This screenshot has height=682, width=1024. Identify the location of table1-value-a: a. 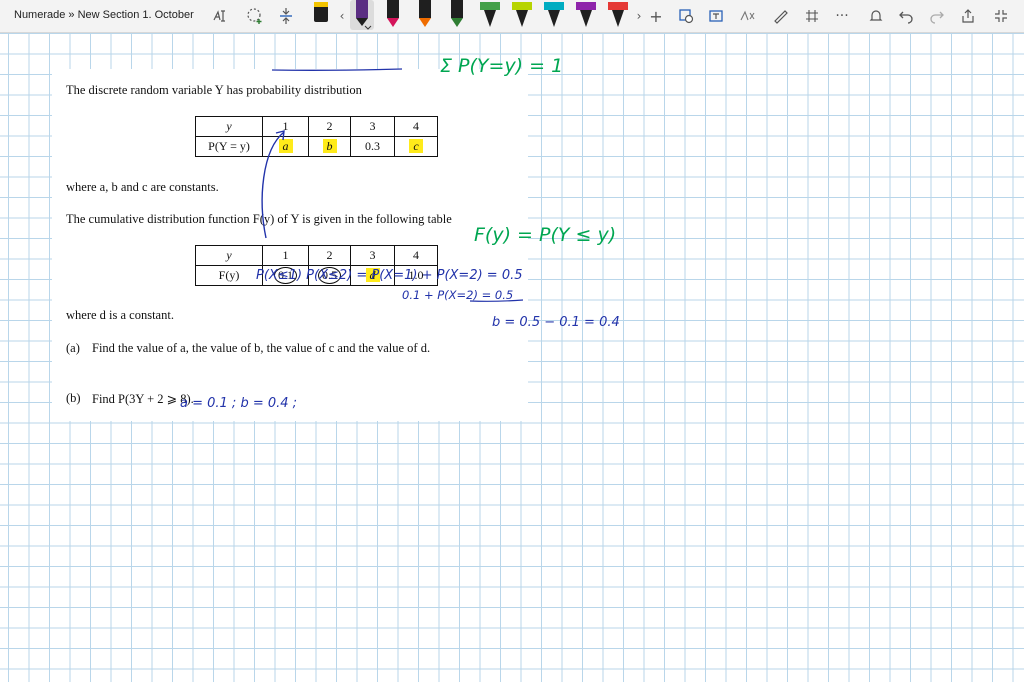
(285, 146).